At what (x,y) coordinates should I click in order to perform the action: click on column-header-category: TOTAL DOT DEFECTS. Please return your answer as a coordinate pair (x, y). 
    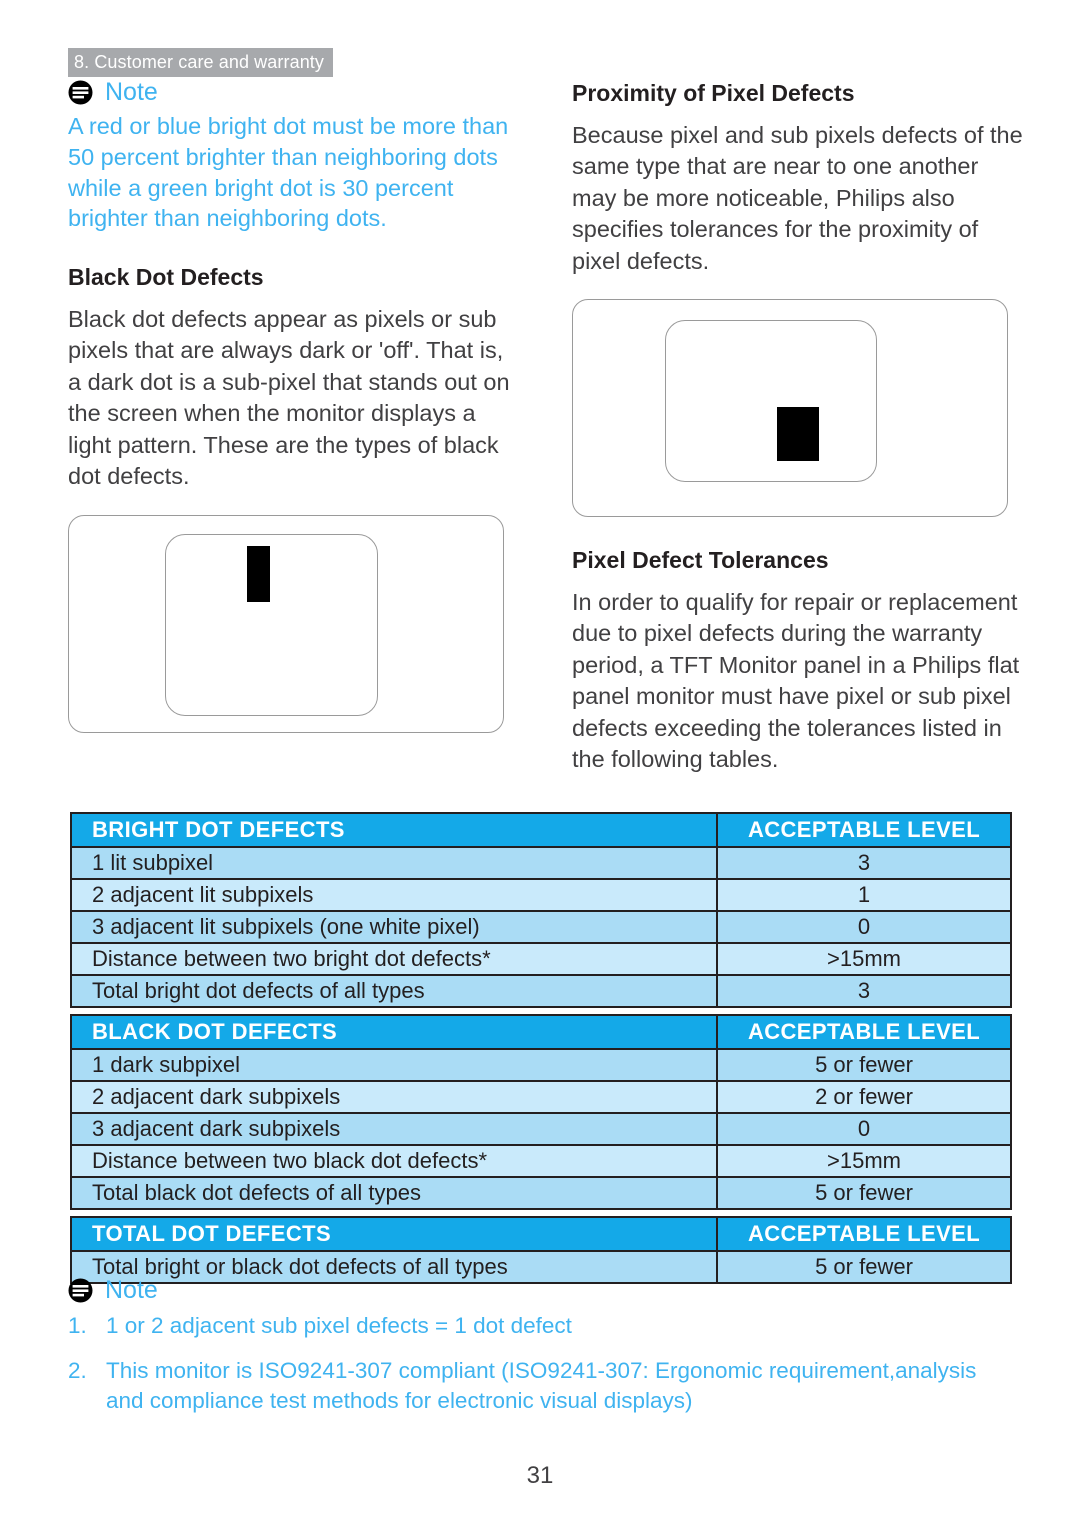
    Looking at the image, I should click on (394, 1234).